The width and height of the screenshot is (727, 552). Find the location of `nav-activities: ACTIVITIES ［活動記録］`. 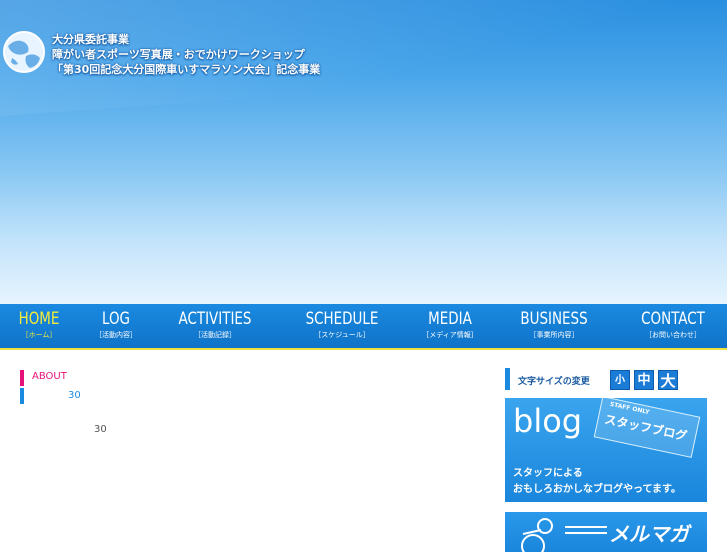

nav-activities: ACTIVITIES ［活動記録］ is located at coordinates (215, 324).